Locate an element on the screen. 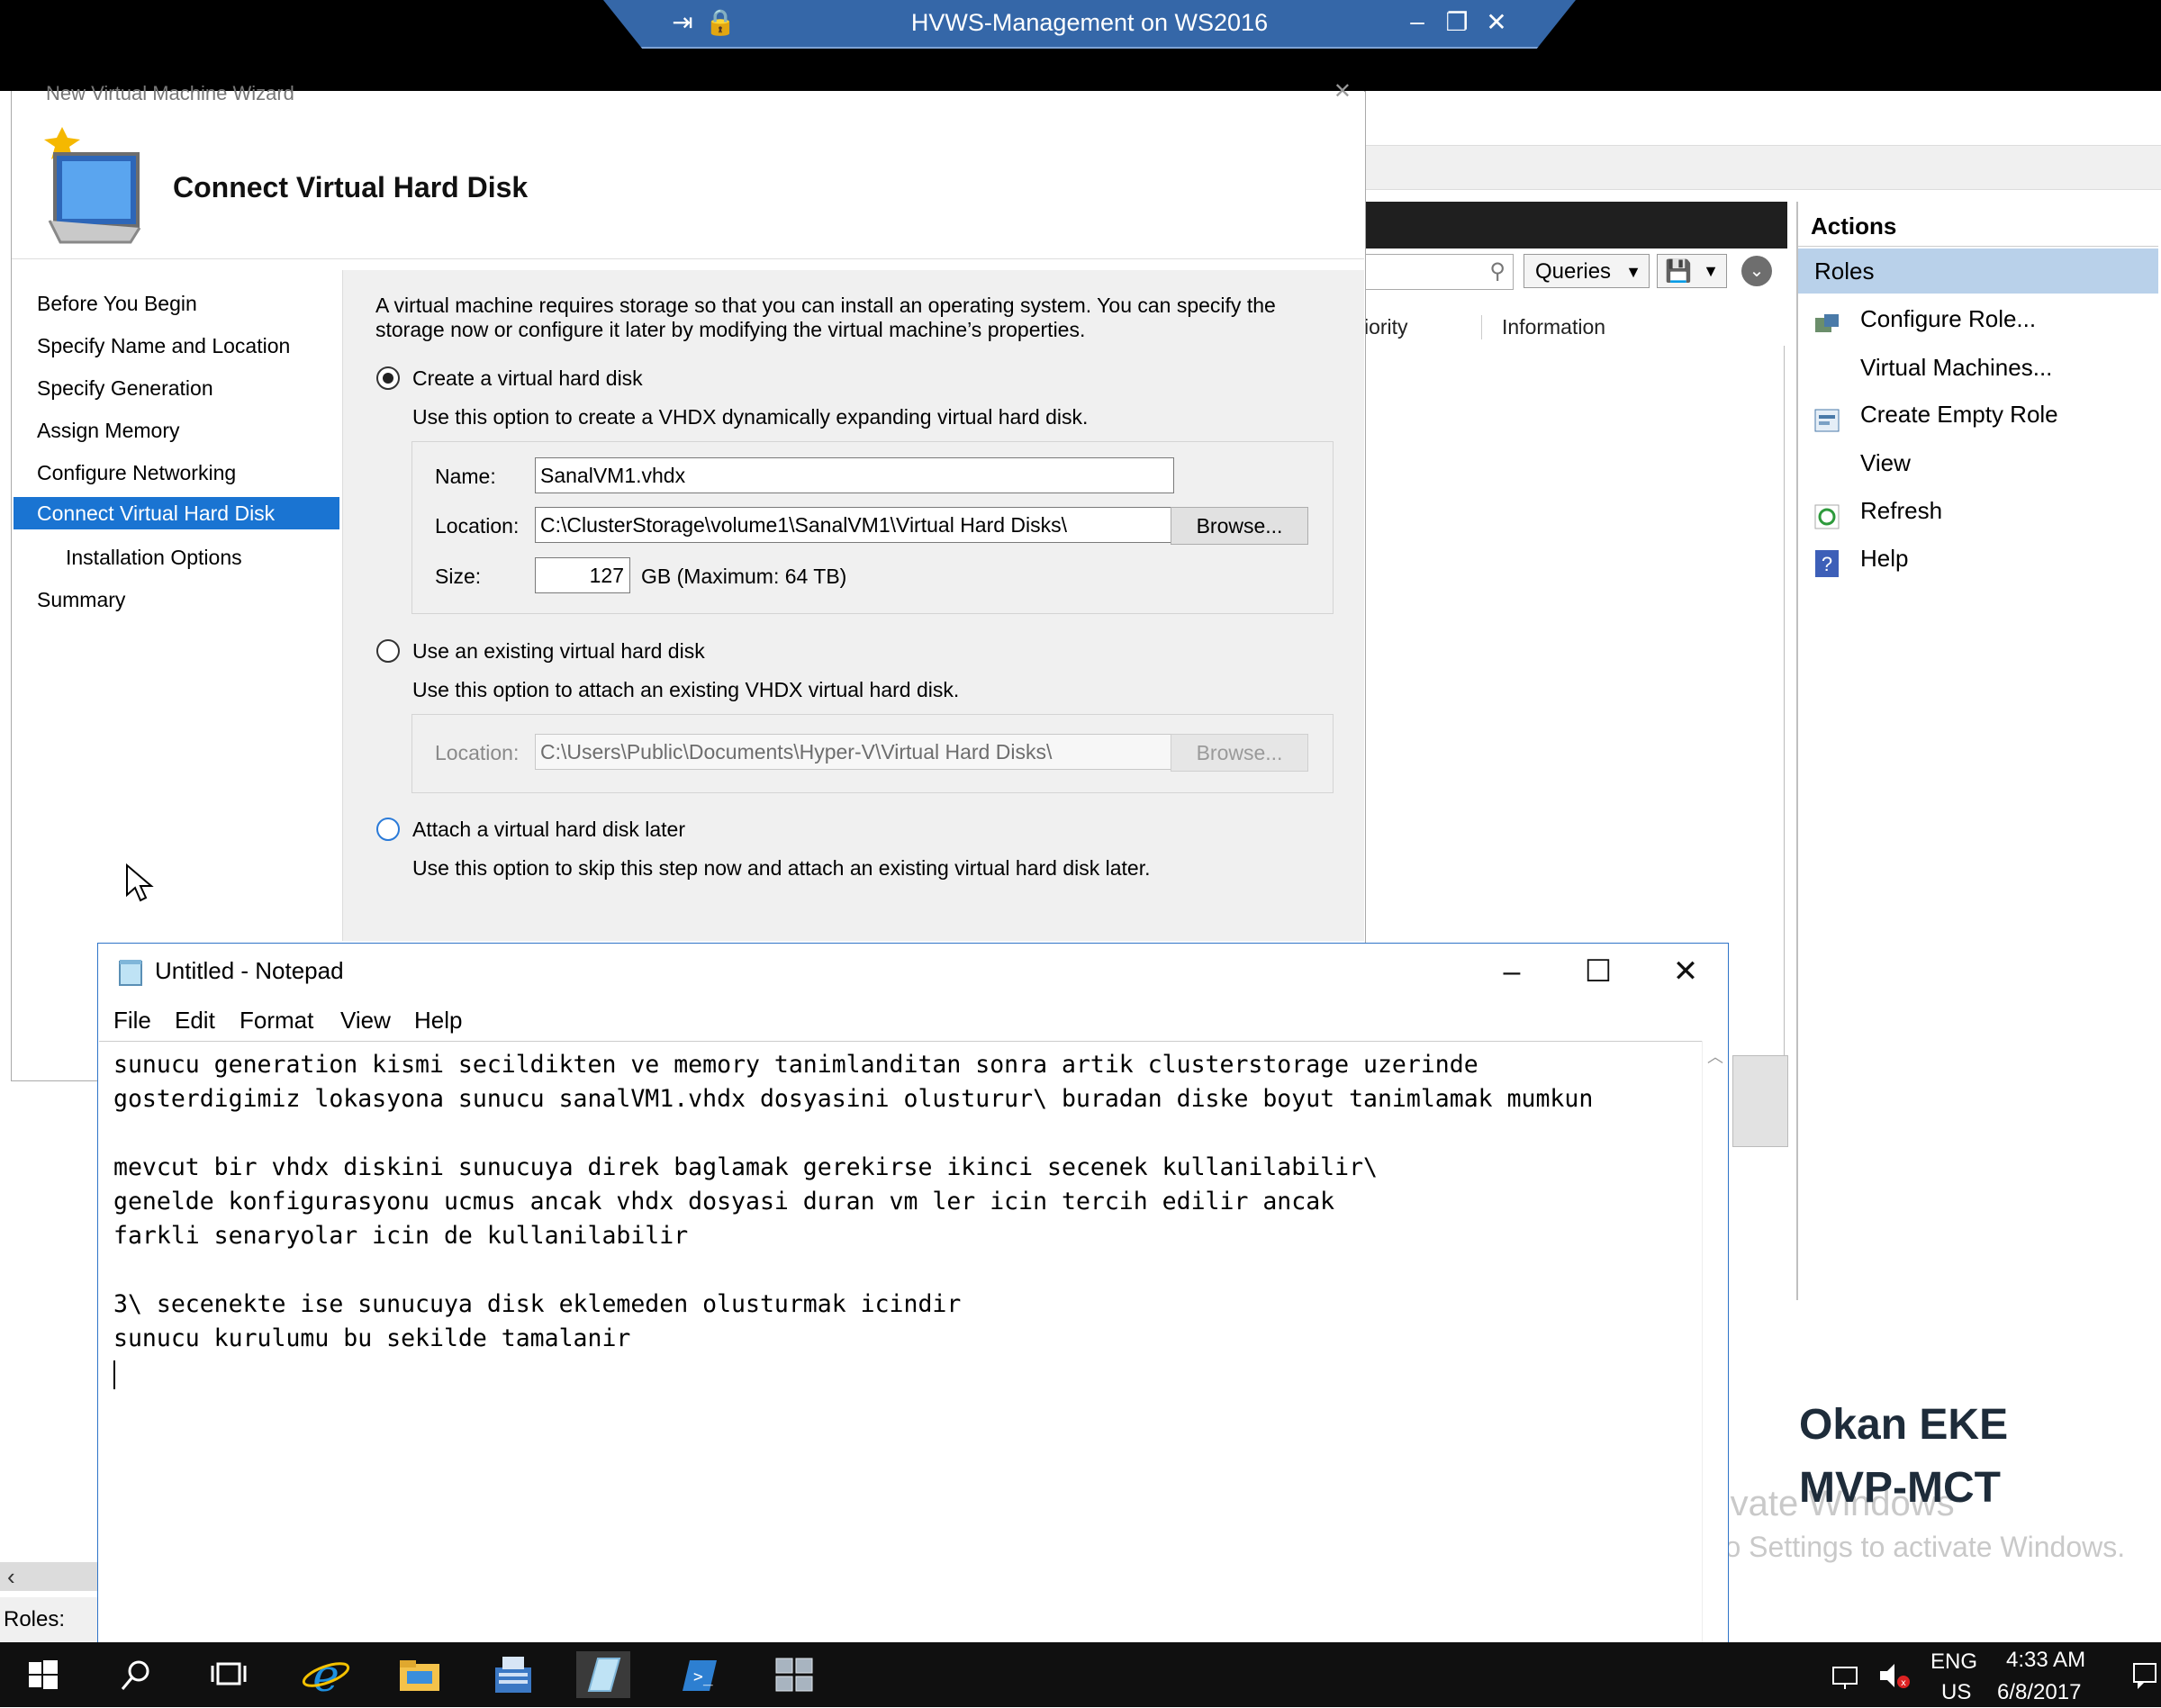 The height and width of the screenshot is (1708, 2161). restore-icon: ❐ is located at coordinates (1457, 22).